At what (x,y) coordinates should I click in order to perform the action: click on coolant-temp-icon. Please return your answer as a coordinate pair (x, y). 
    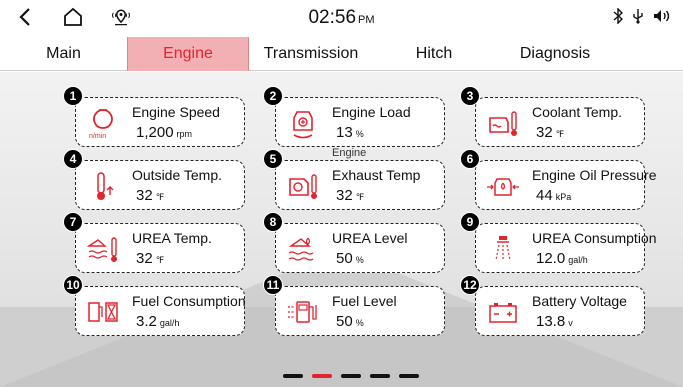
    Looking at the image, I should click on (503, 123).